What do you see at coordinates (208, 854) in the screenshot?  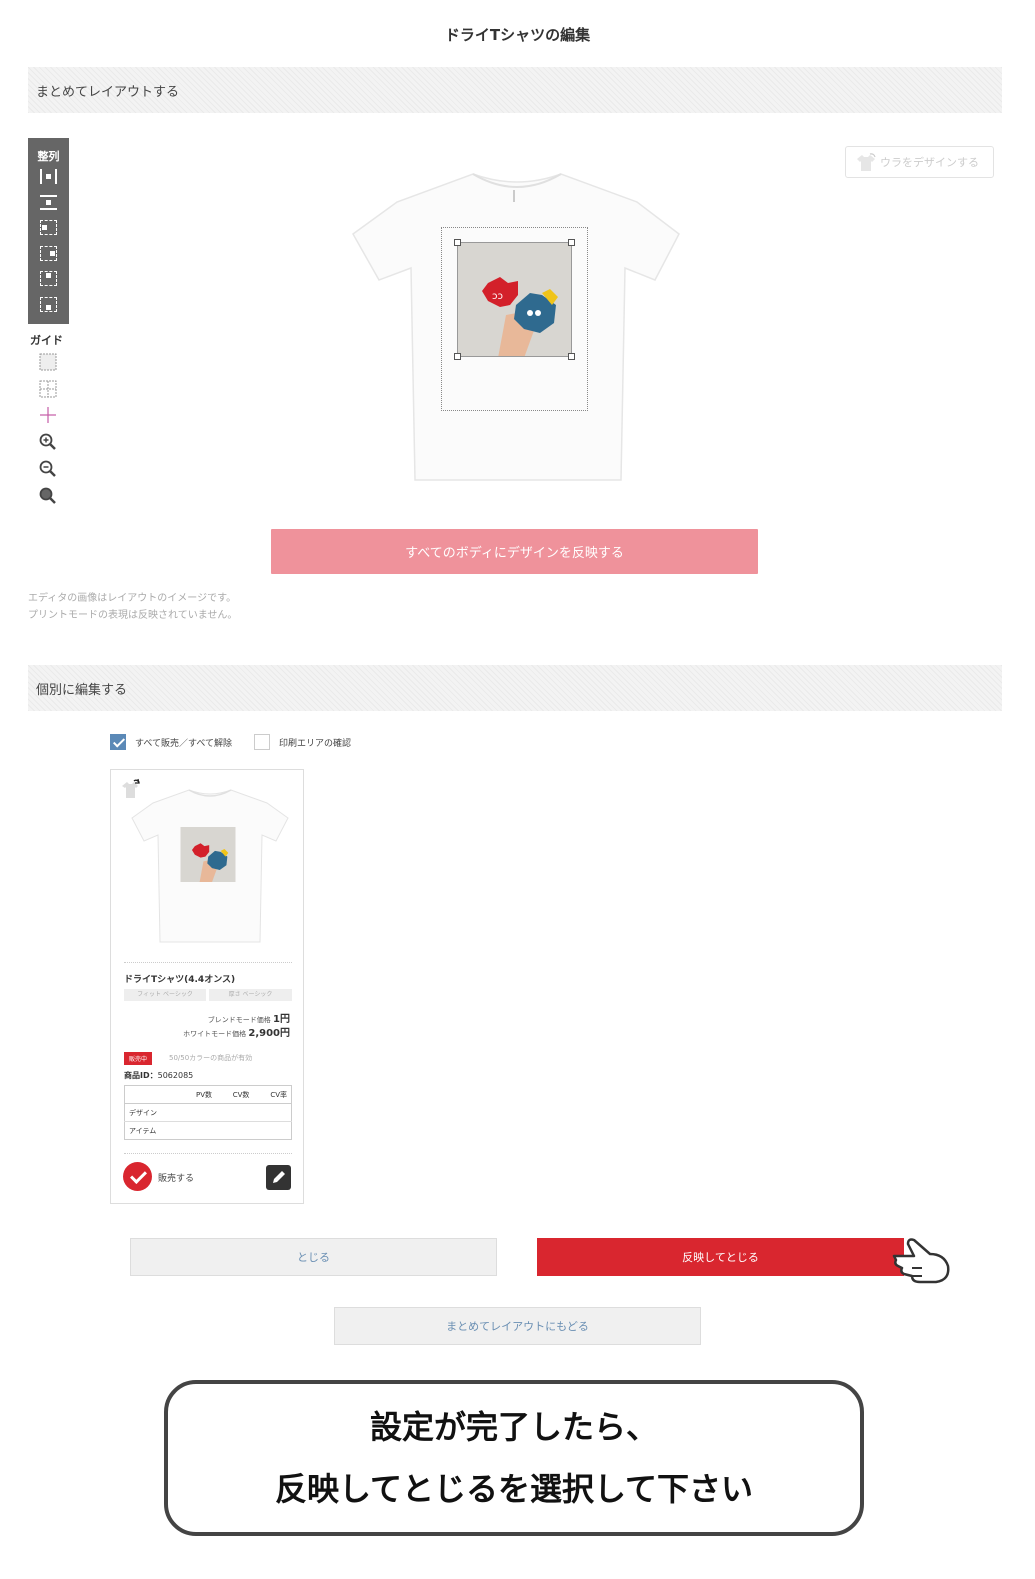 I see `item-design-thumbnail` at bounding box center [208, 854].